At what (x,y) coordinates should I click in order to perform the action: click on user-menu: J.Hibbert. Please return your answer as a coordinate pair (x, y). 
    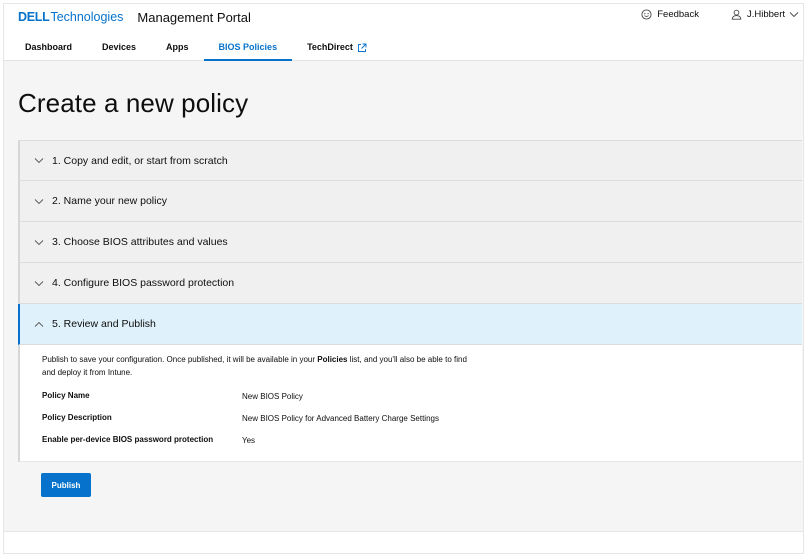
    Looking at the image, I should click on (765, 14).